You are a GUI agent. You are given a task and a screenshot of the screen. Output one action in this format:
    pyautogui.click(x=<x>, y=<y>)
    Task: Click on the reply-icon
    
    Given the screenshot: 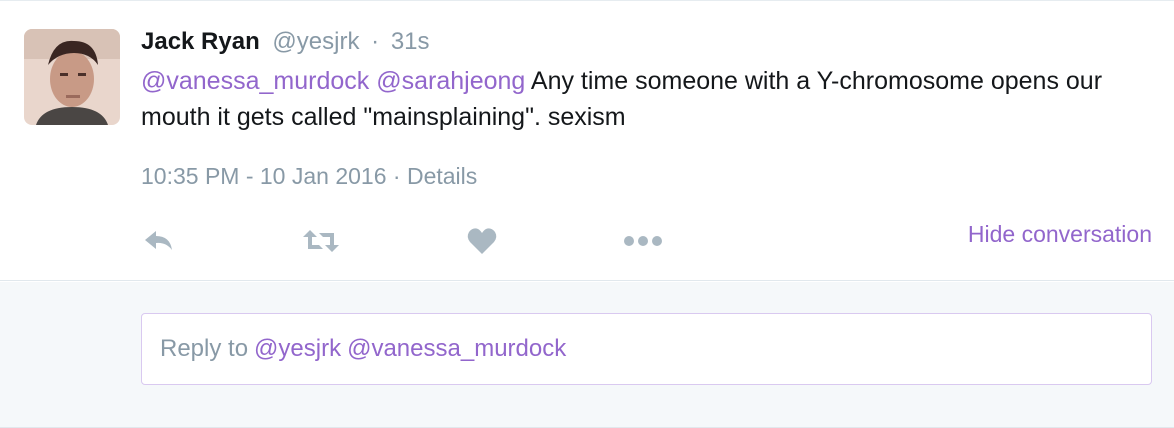 What is the action you would take?
    pyautogui.click(x=158, y=240)
    